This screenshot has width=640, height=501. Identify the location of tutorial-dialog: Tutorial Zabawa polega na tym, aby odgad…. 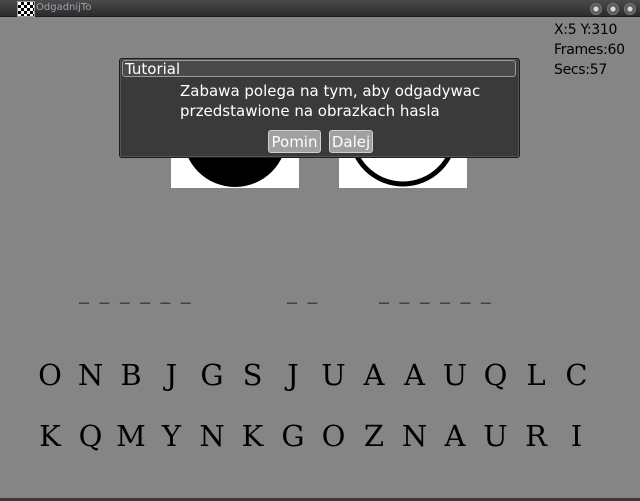
(319, 108).